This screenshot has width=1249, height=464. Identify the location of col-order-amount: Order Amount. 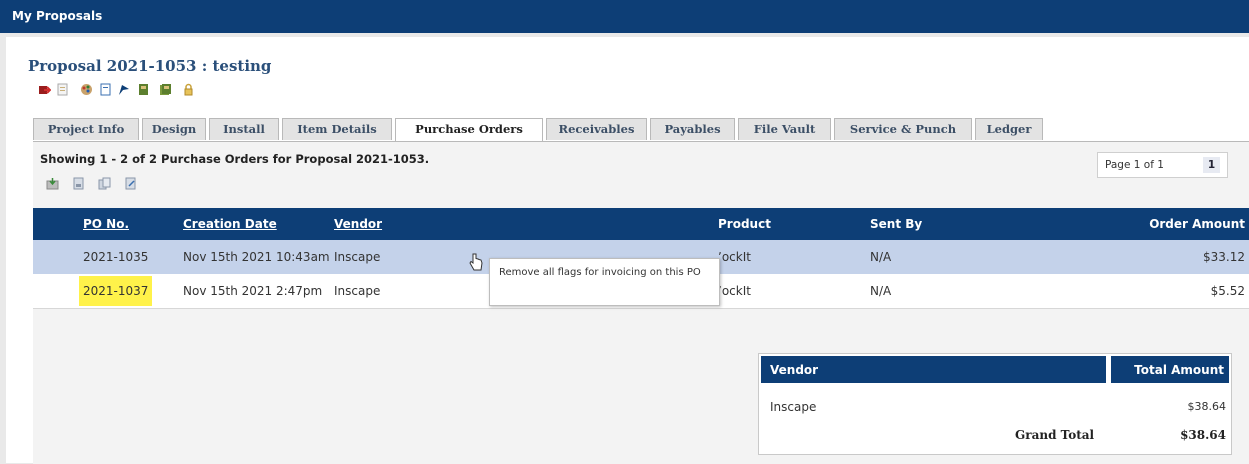
(1197, 224).